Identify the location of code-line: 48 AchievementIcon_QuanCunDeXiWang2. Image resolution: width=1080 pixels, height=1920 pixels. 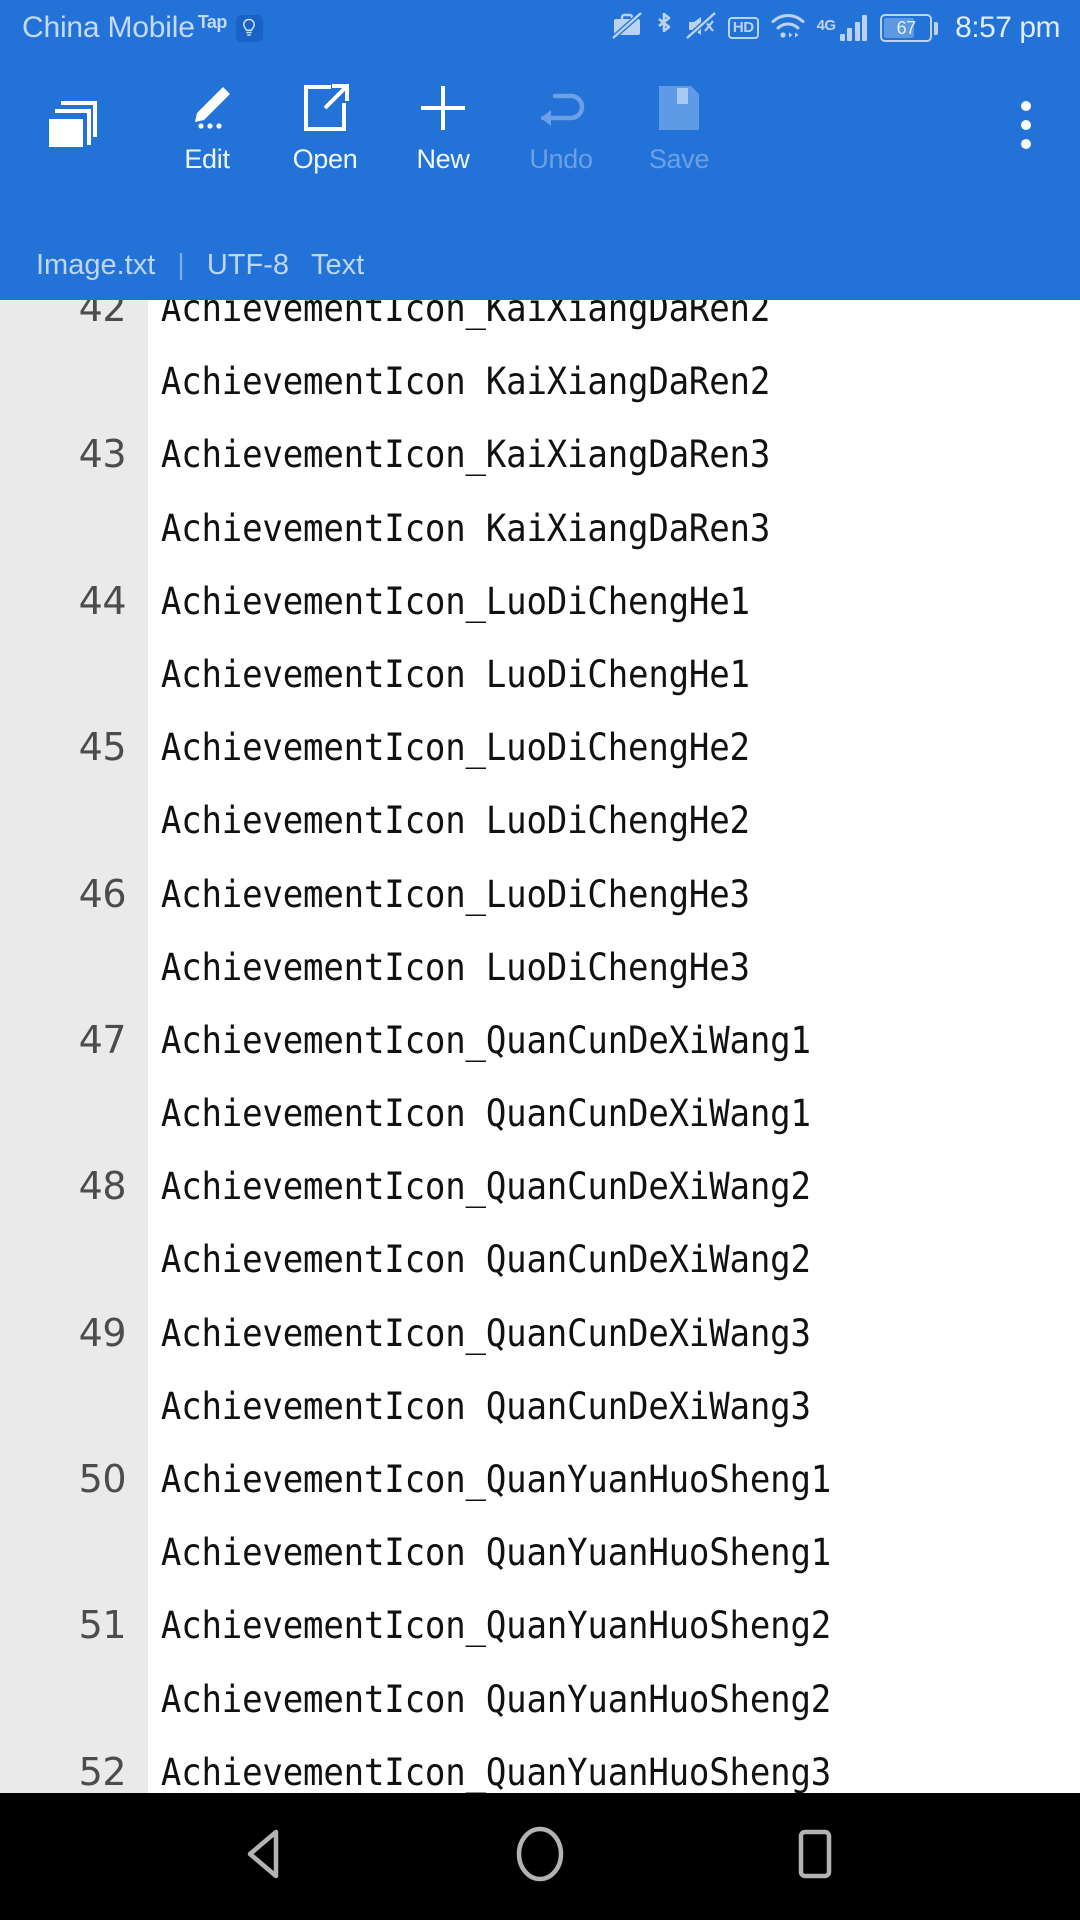
(540, 1186).